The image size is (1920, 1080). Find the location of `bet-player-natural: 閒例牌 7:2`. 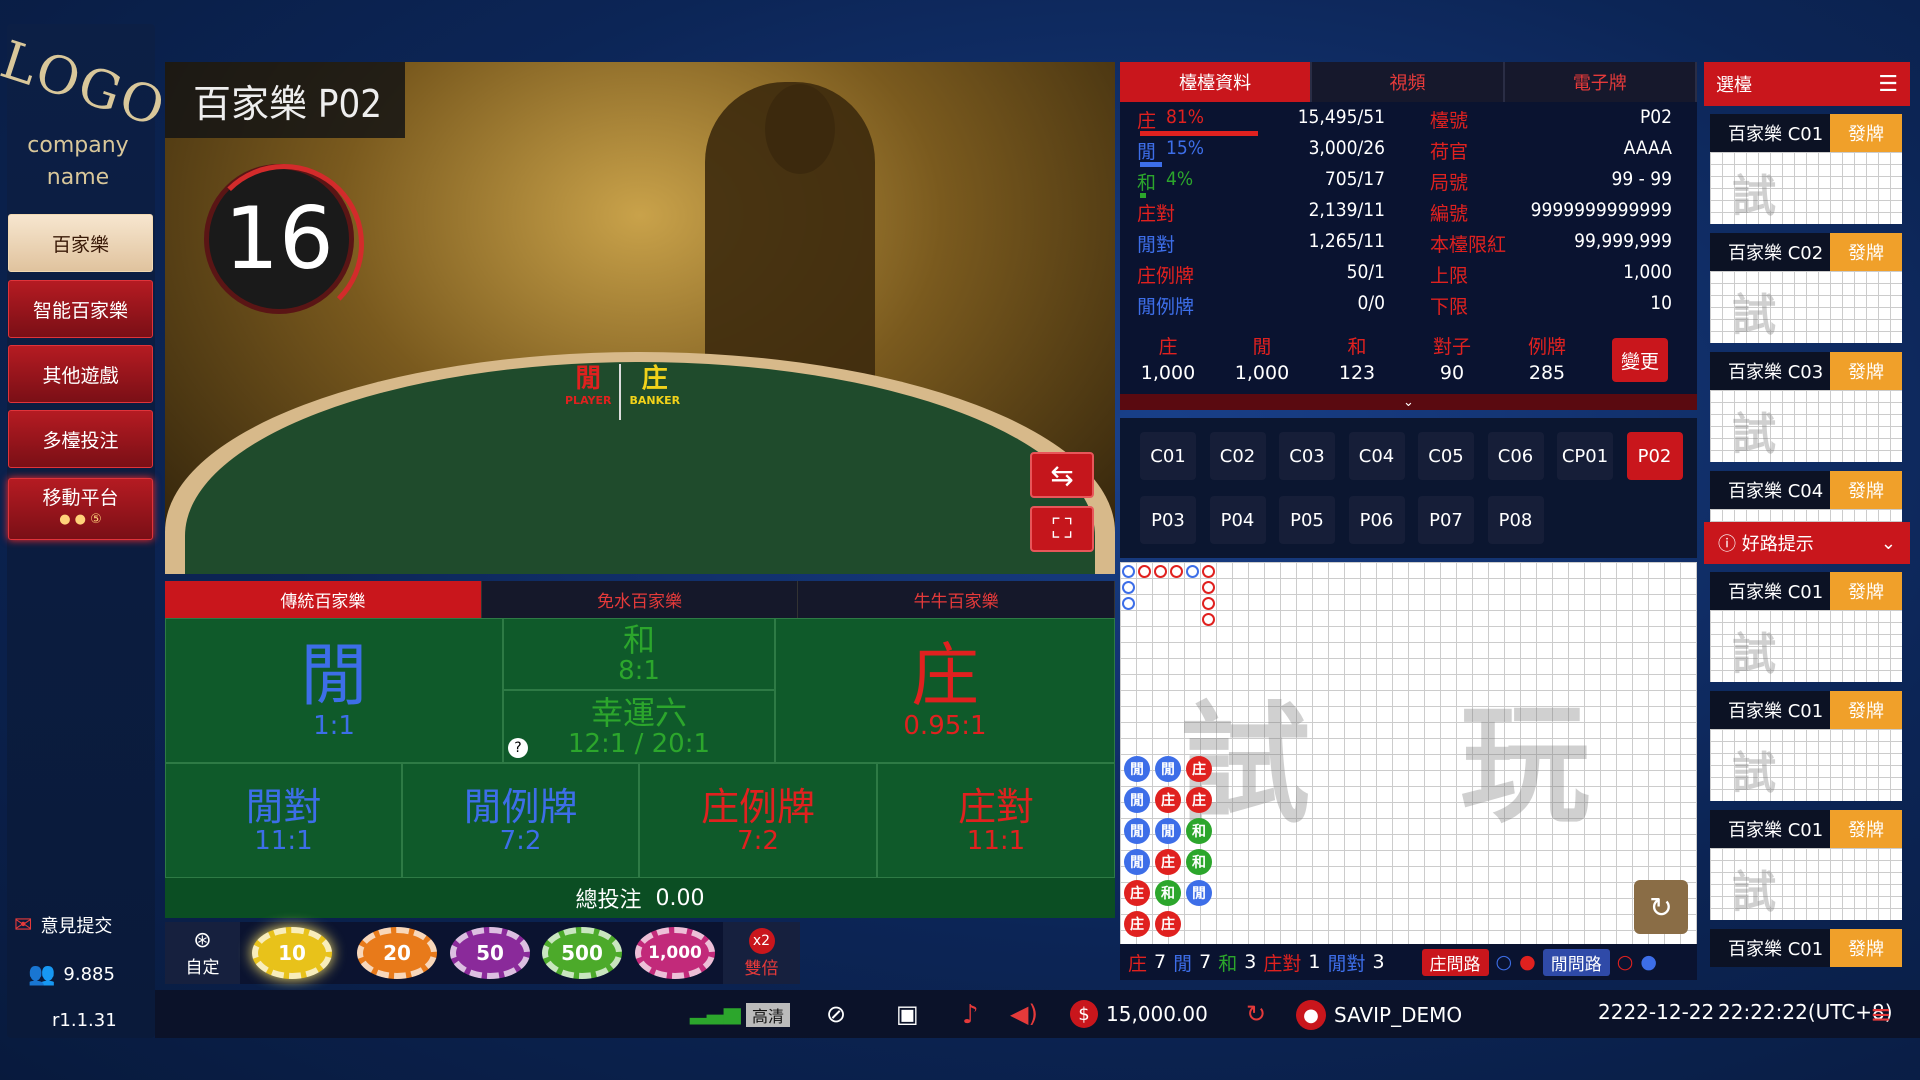

bet-player-natural: 閒例牌 7:2 is located at coordinates (520, 820).